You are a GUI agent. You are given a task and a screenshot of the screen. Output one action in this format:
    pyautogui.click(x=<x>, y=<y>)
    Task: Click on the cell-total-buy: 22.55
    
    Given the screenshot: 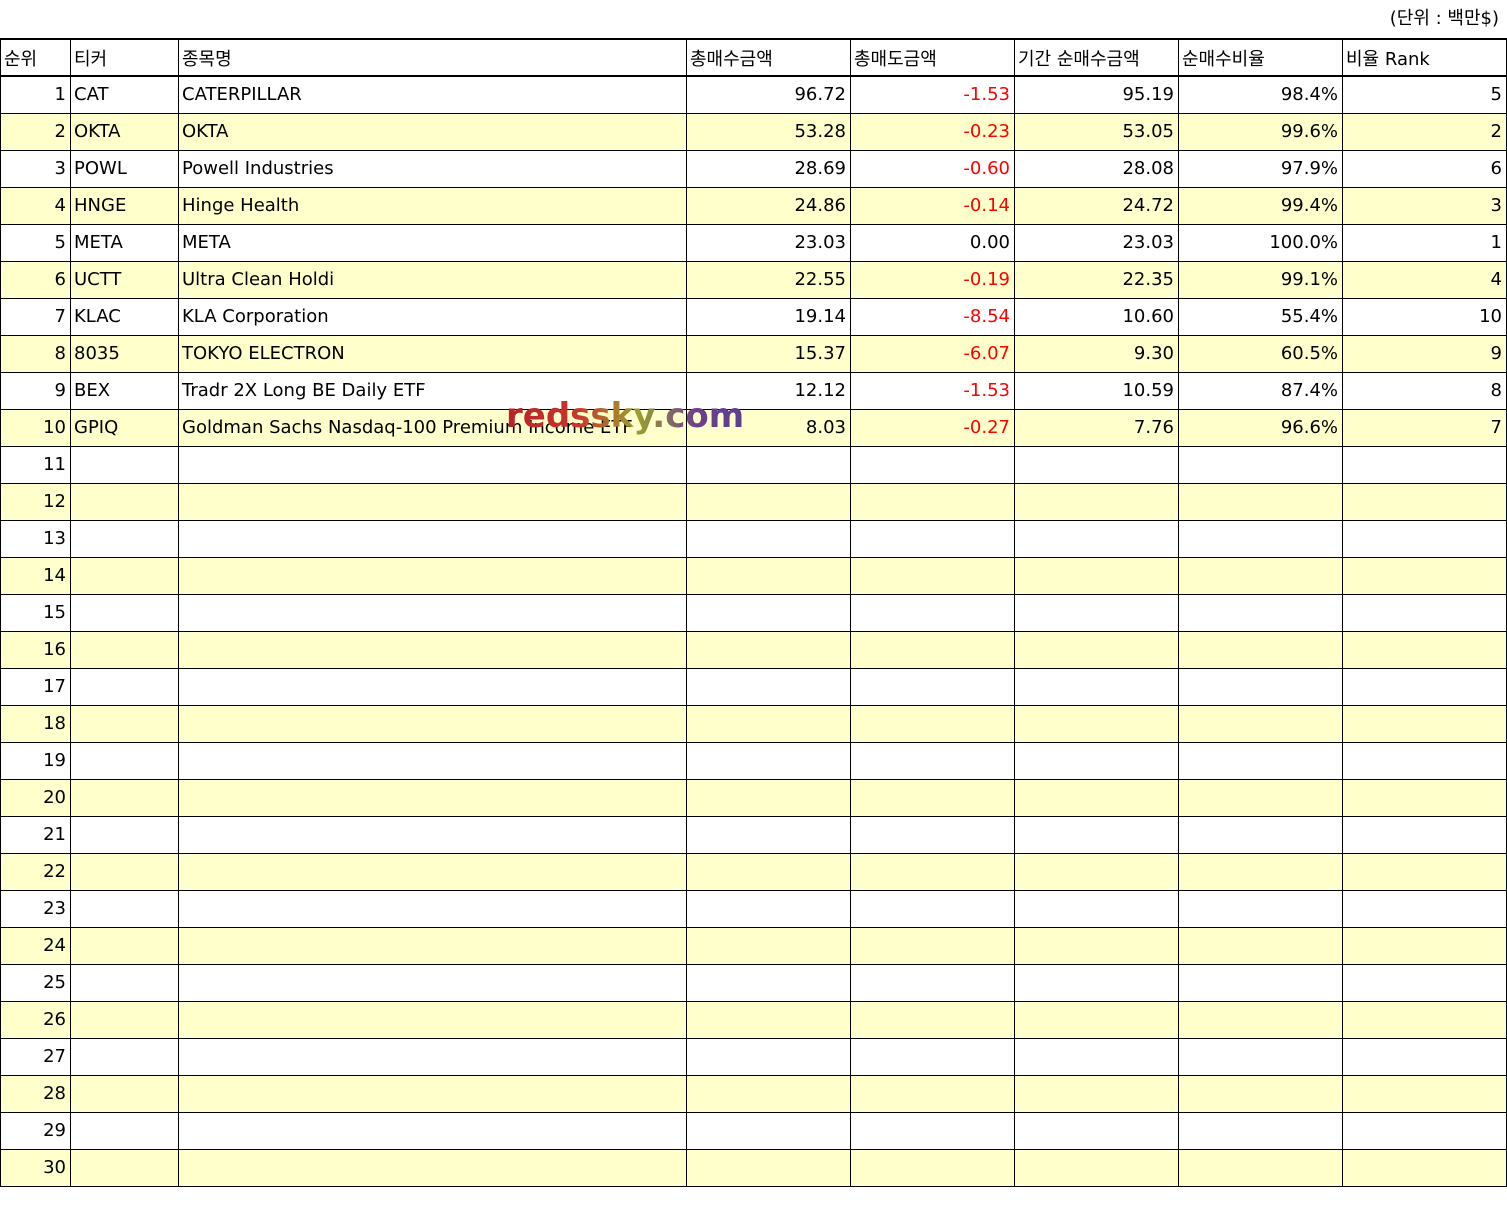 What is the action you would take?
    pyautogui.click(x=768, y=279)
    